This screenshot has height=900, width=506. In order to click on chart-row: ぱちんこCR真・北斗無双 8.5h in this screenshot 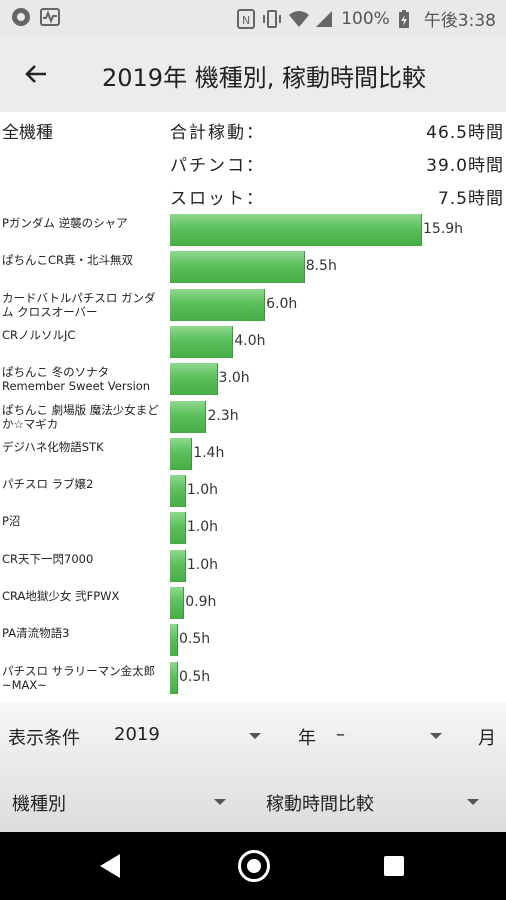, I will do `click(253, 267)`.